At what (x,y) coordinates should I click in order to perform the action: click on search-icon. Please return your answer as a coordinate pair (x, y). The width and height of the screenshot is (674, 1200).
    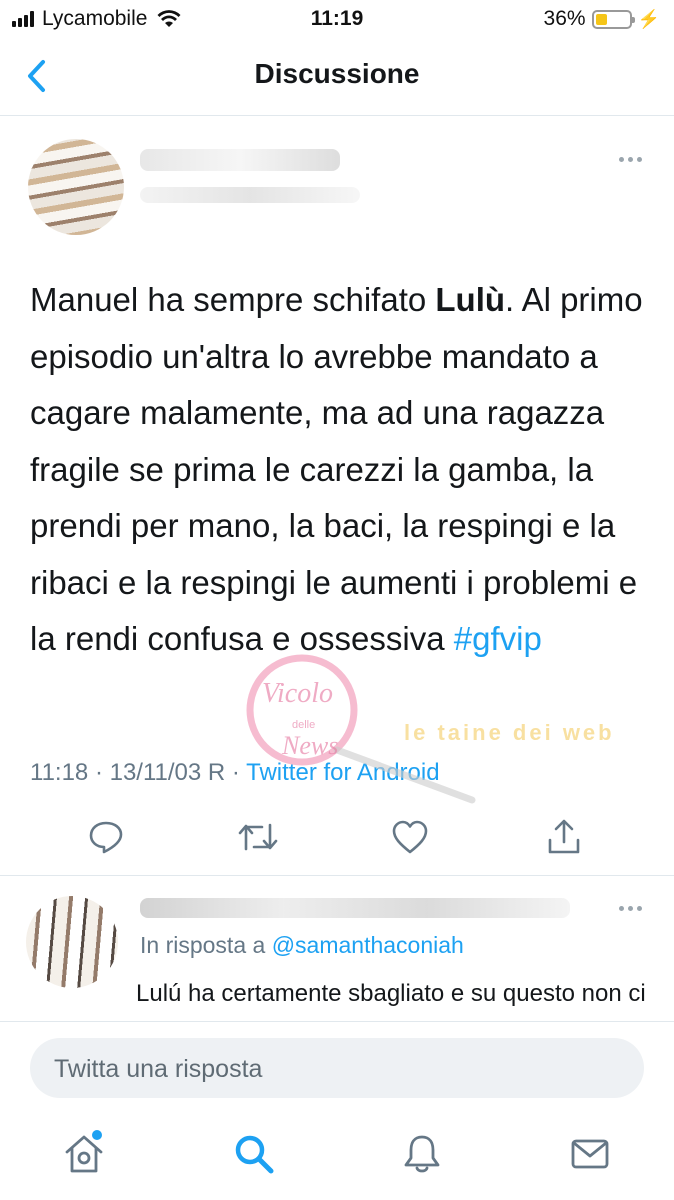
    Looking at the image, I should click on (254, 1154).